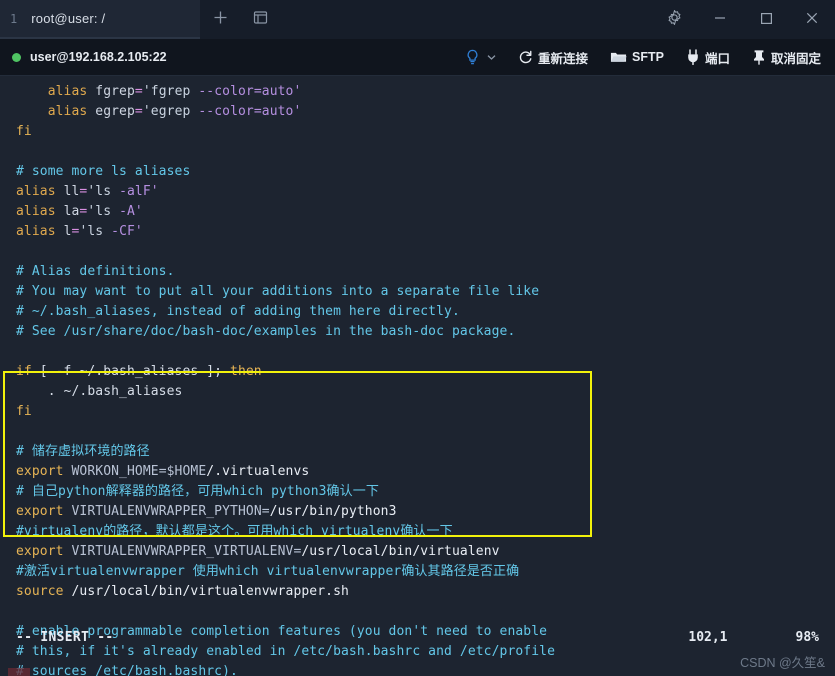  I want to click on terminal-text-span: 'fgrep, so click(170, 91).